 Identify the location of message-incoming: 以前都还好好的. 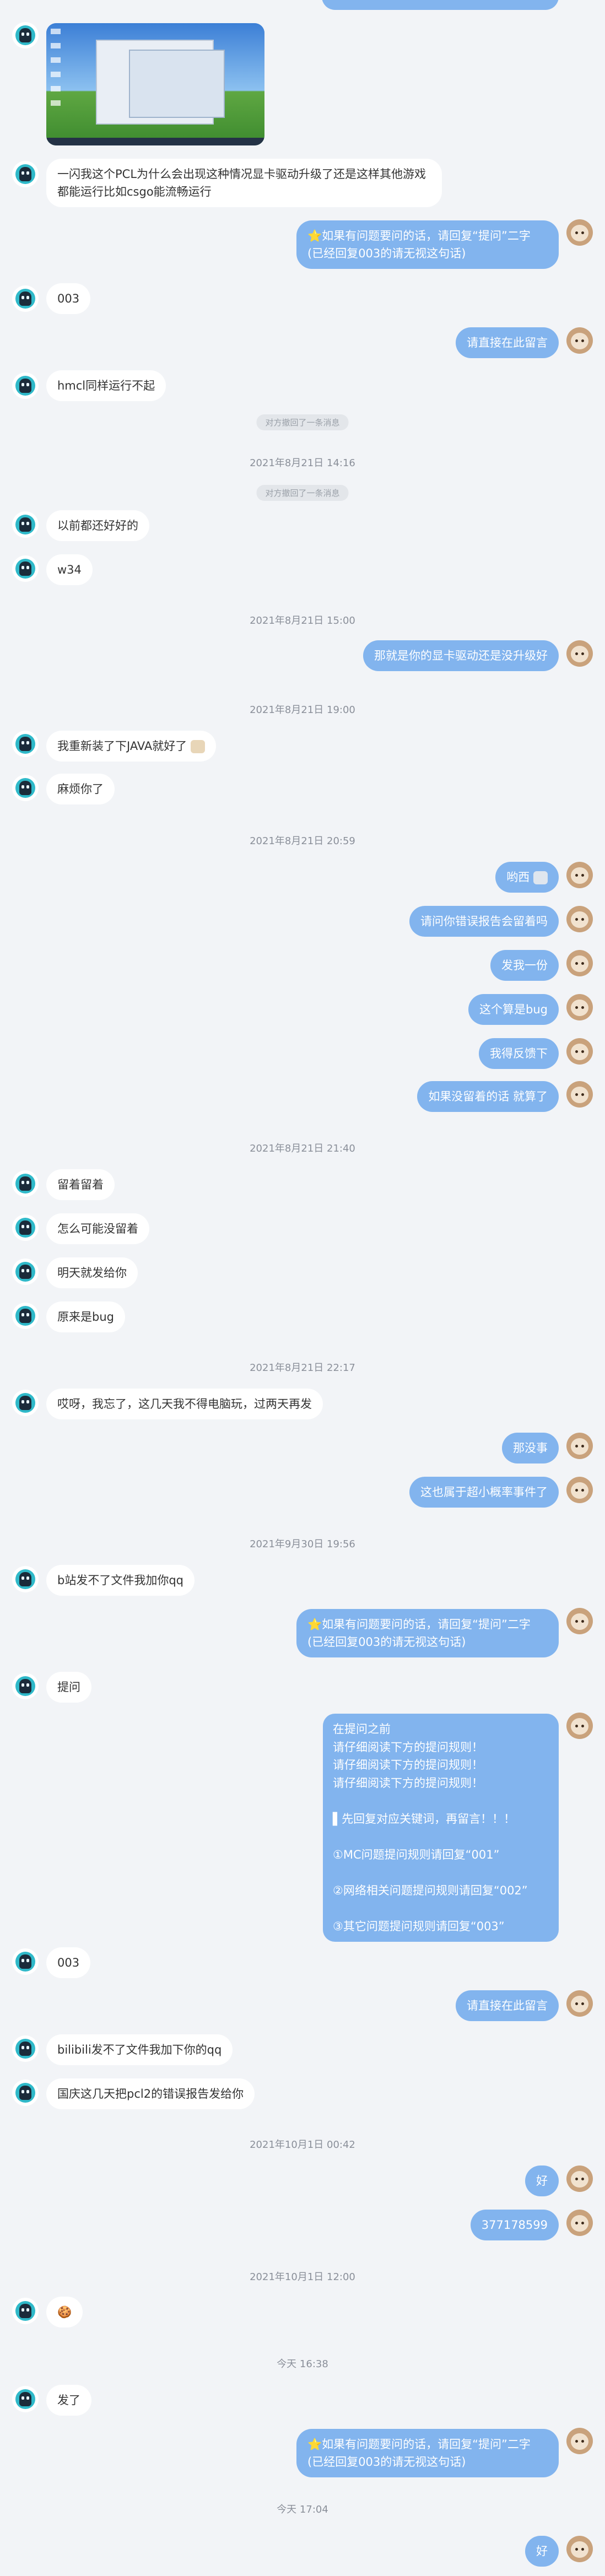
(97, 525).